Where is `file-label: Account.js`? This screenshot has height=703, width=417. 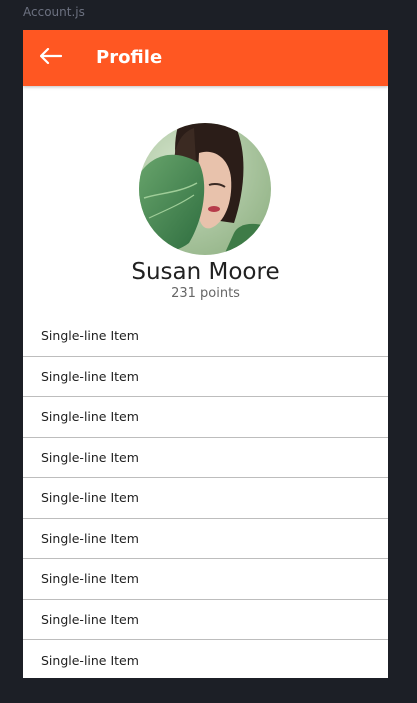 file-label: Account.js is located at coordinates (54, 12).